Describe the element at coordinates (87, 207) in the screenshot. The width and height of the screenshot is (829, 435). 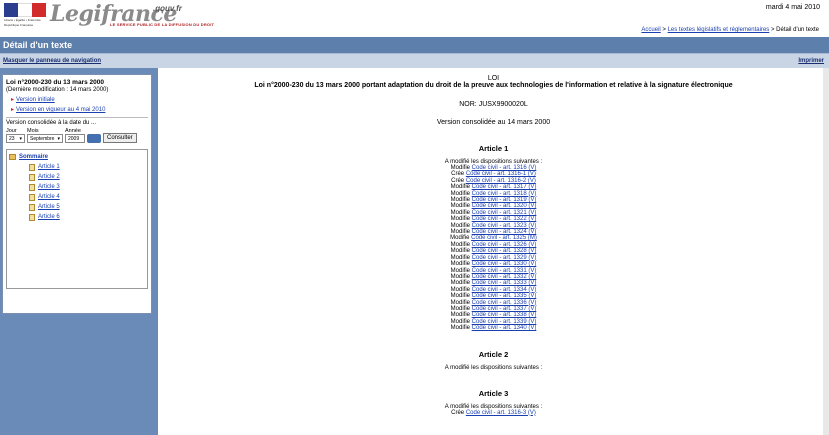
I see `tree-item-article-5: Article 5` at that location.